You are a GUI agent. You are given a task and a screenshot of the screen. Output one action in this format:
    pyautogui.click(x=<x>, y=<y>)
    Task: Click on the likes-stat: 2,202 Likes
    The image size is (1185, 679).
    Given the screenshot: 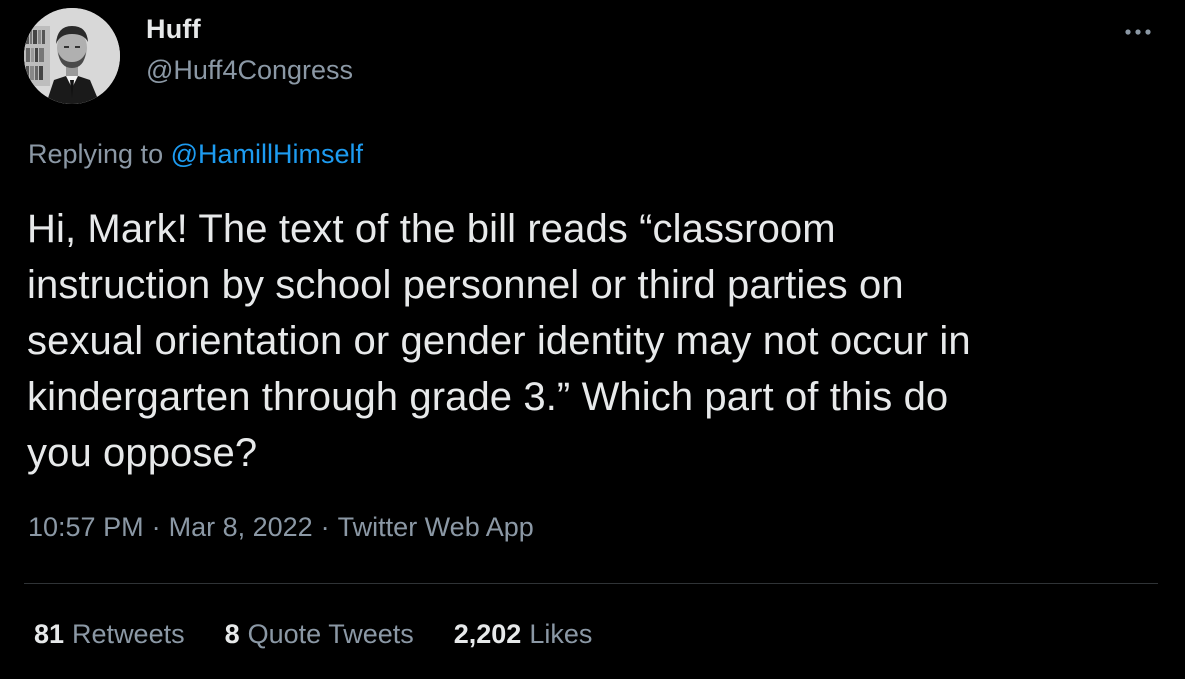 What is the action you would take?
    pyautogui.click(x=523, y=634)
    